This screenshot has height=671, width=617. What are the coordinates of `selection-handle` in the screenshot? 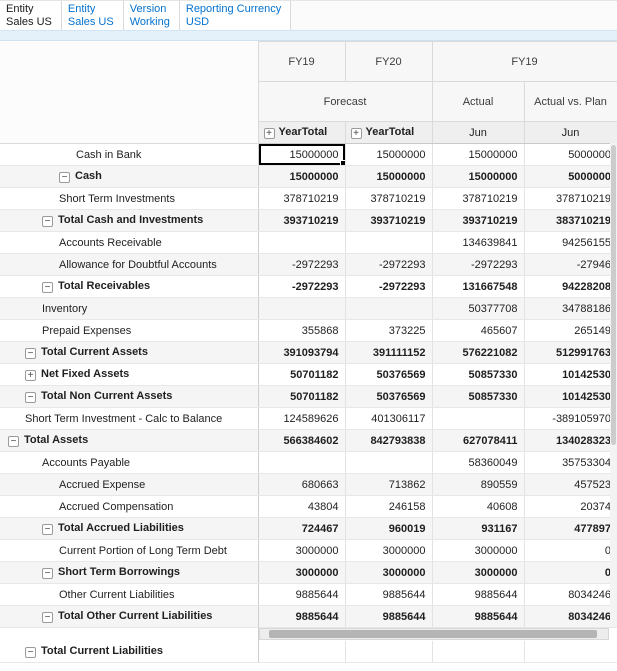 It's located at (341, 162).